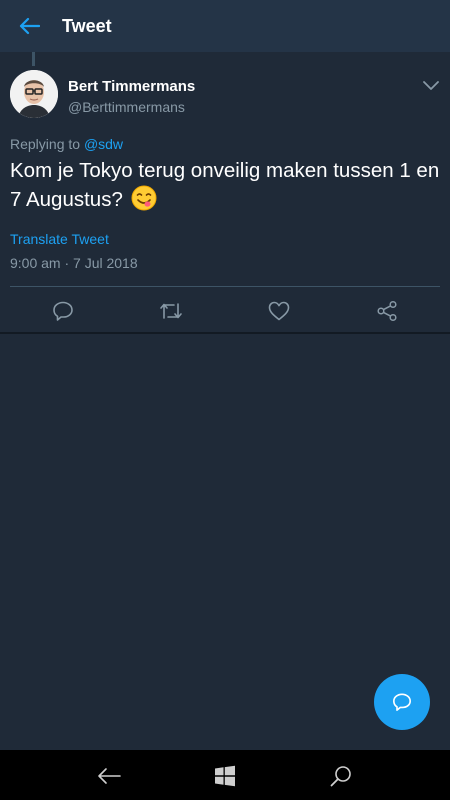  Describe the element at coordinates (45, 144) in the screenshot. I see `replying-prefix: Replying to` at that location.